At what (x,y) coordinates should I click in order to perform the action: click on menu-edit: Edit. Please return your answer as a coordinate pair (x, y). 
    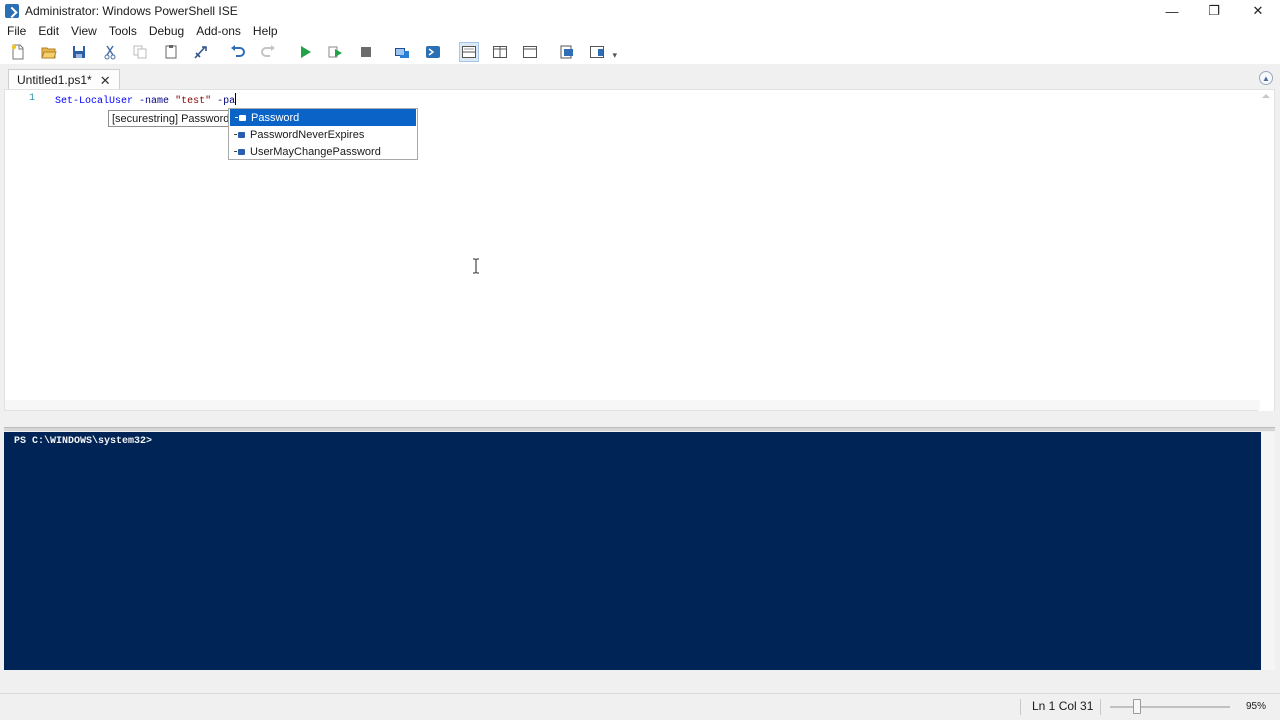
    Looking at the image, I should click on (48, 31).